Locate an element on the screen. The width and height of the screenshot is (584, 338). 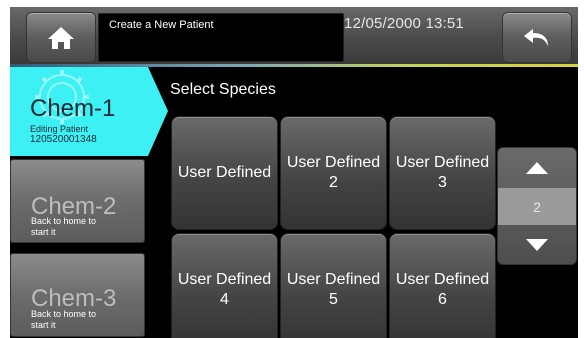
species-number: 5 is located at coordinates (333, 299).